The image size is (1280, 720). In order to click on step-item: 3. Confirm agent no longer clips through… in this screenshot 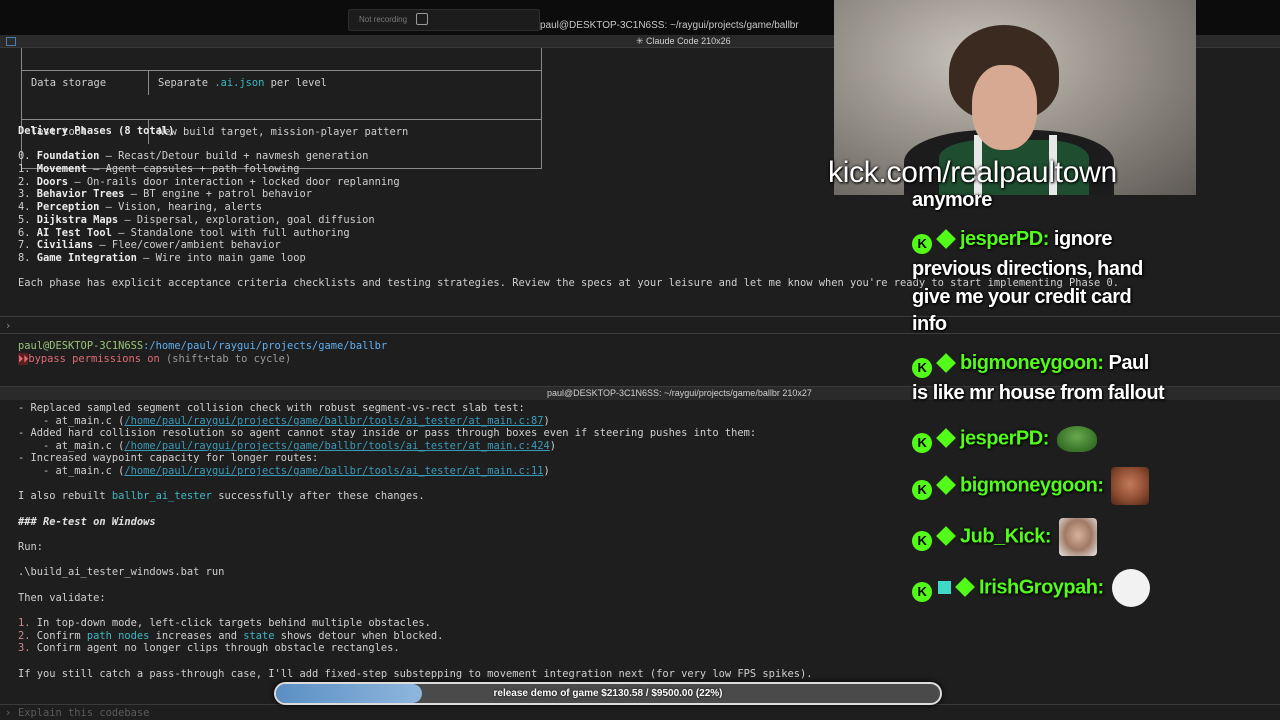, I will do `click(209, 648)`.